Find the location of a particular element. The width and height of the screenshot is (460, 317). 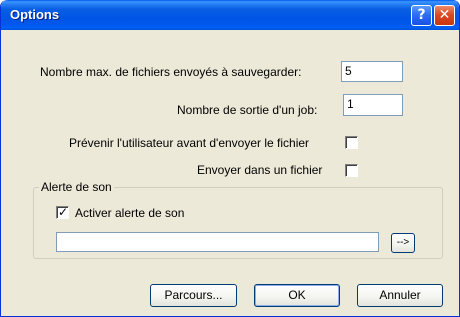

cancel-button: Annuler is located at coordinates (400, 295).